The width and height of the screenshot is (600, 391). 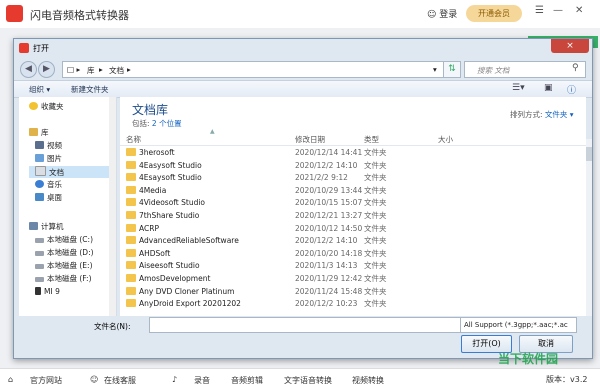 I want to click on nav-label: 桌面, so click(x=54, y=197).